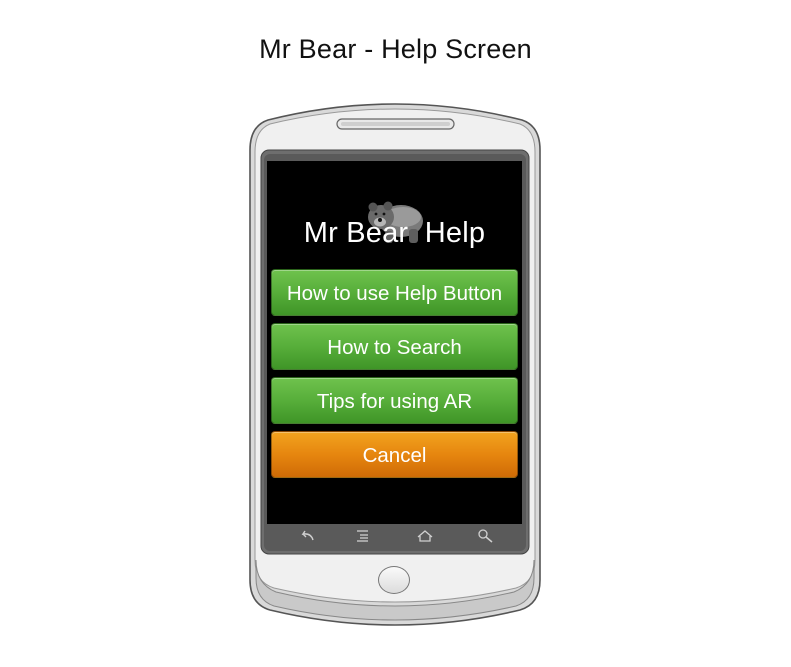 The height and width of the screenshot is (667, 791). Describe the element at coordinates (425, 536) in the screenshot. I see `home-icon` at that location.